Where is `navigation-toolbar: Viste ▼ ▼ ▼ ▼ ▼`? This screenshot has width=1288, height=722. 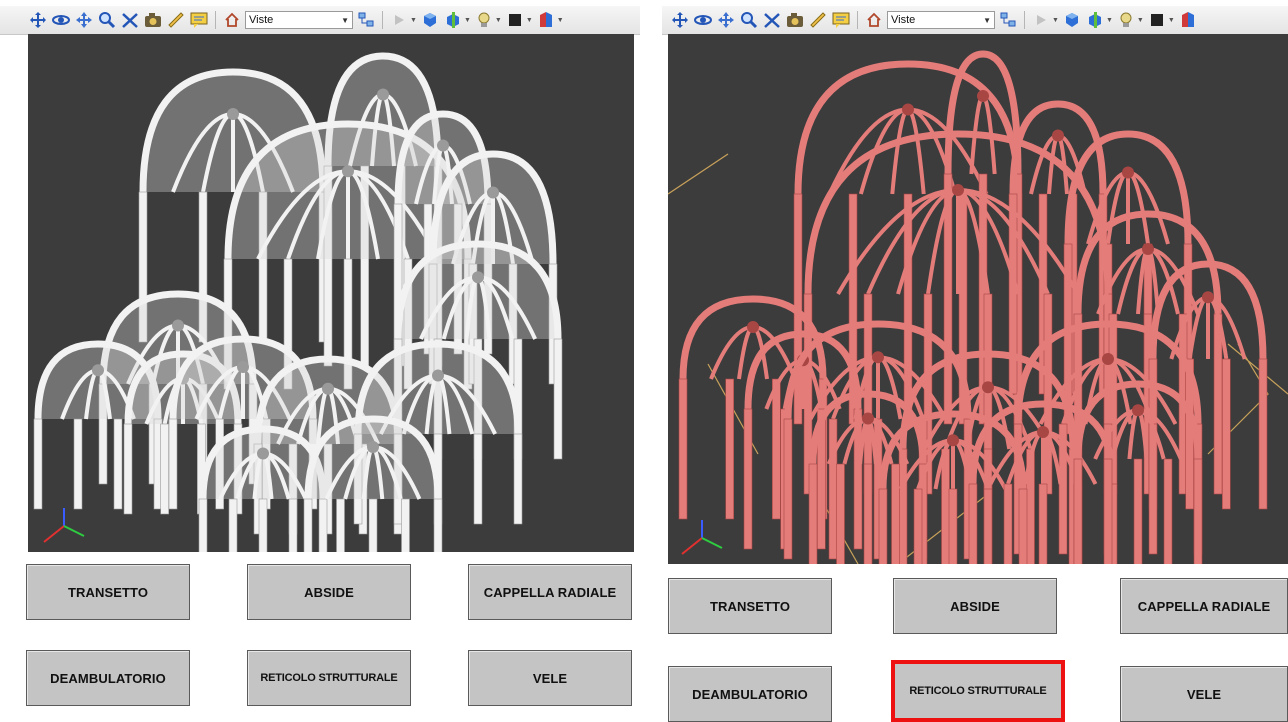
navigation-toolbar: Viste ▼ ▼ ▼ ▼ ▼ is located at coordinates (975, 20).